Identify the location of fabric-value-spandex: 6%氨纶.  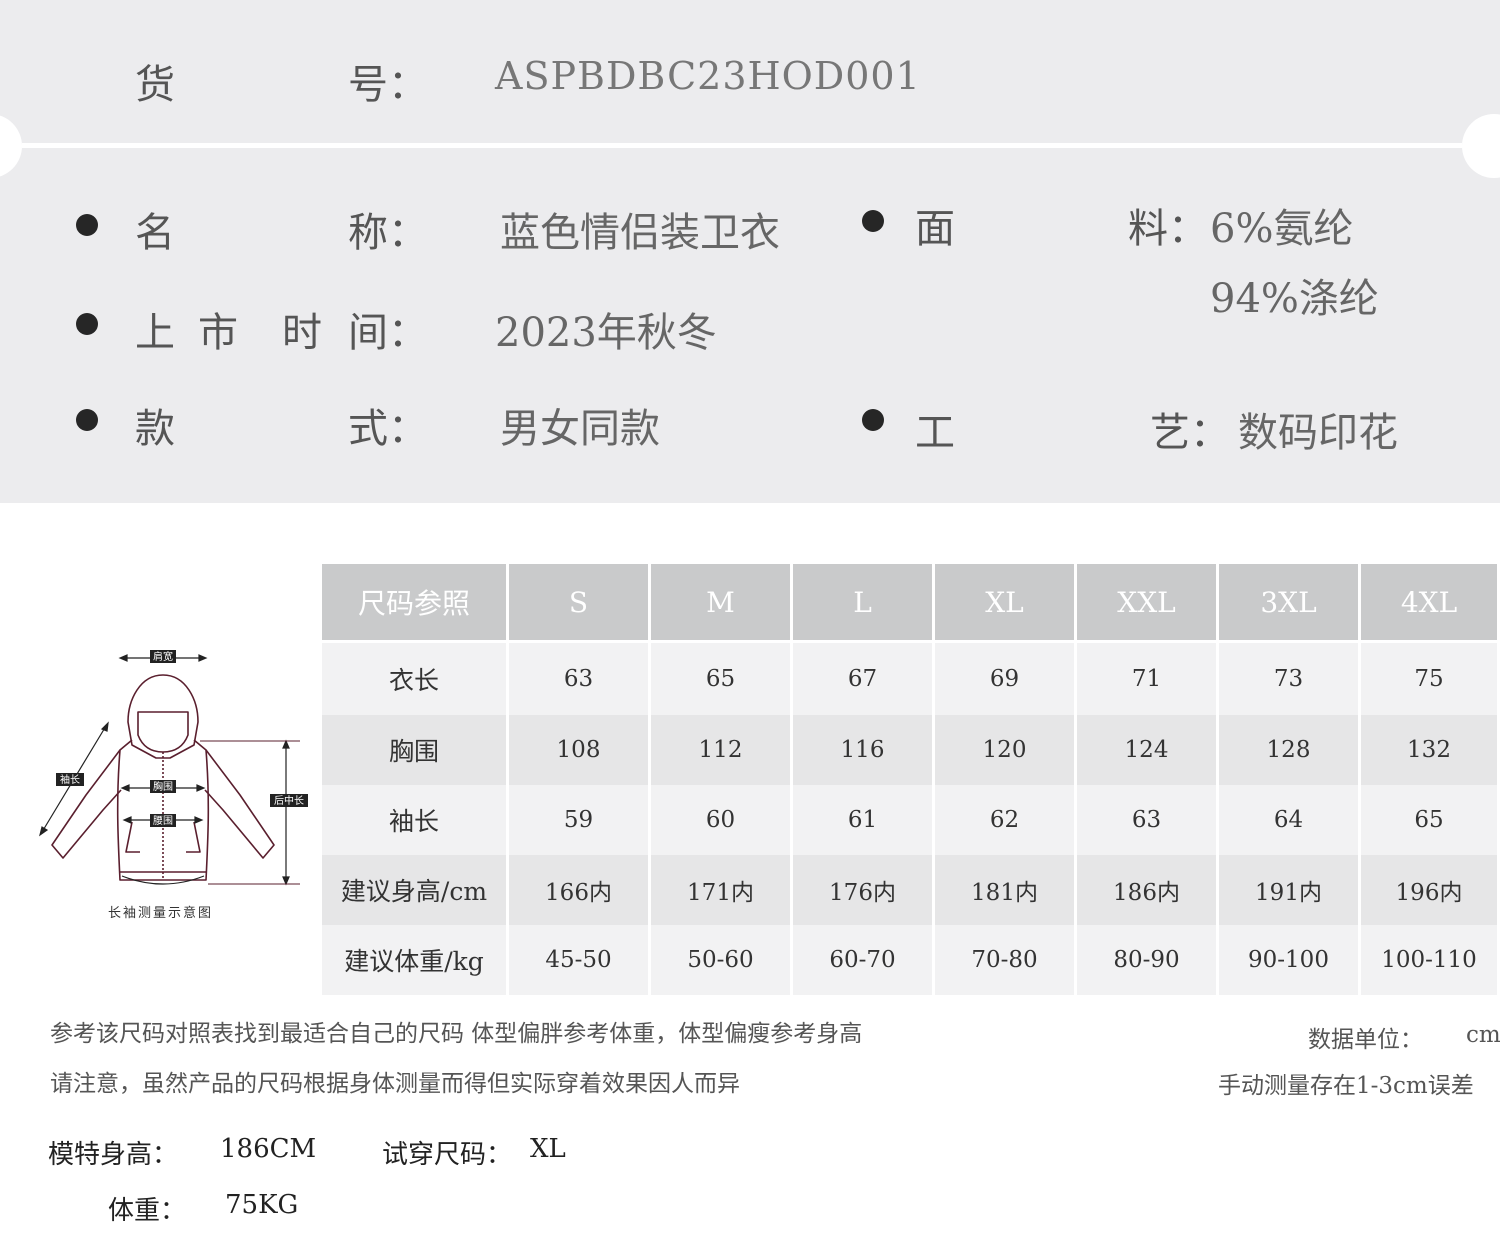
(1282, 229).